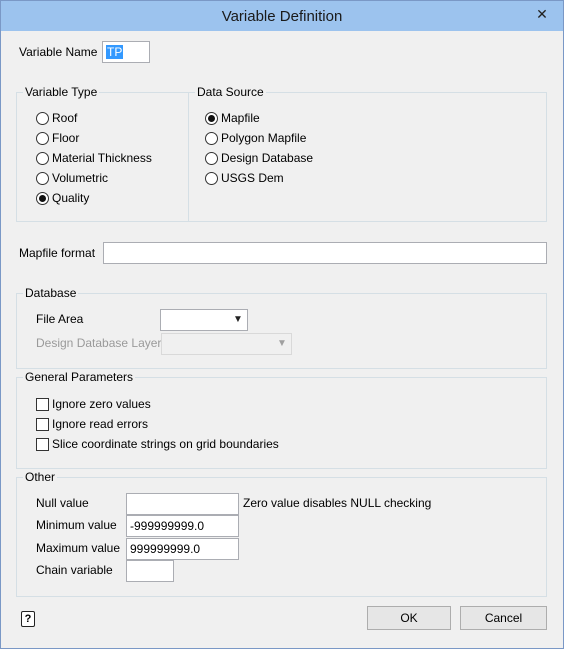 The width and height of the screenshot is (564, 649). Describe the element at coordinates (71, 198) in the screenshot. I see `radio-quality-label: Quality` at that location.